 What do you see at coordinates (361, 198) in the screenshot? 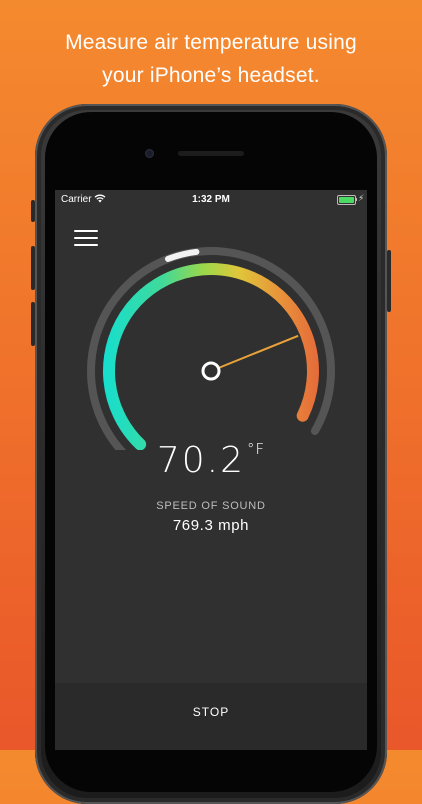
I see `charging-icon: ⚡` at bounding box center [361, 198].